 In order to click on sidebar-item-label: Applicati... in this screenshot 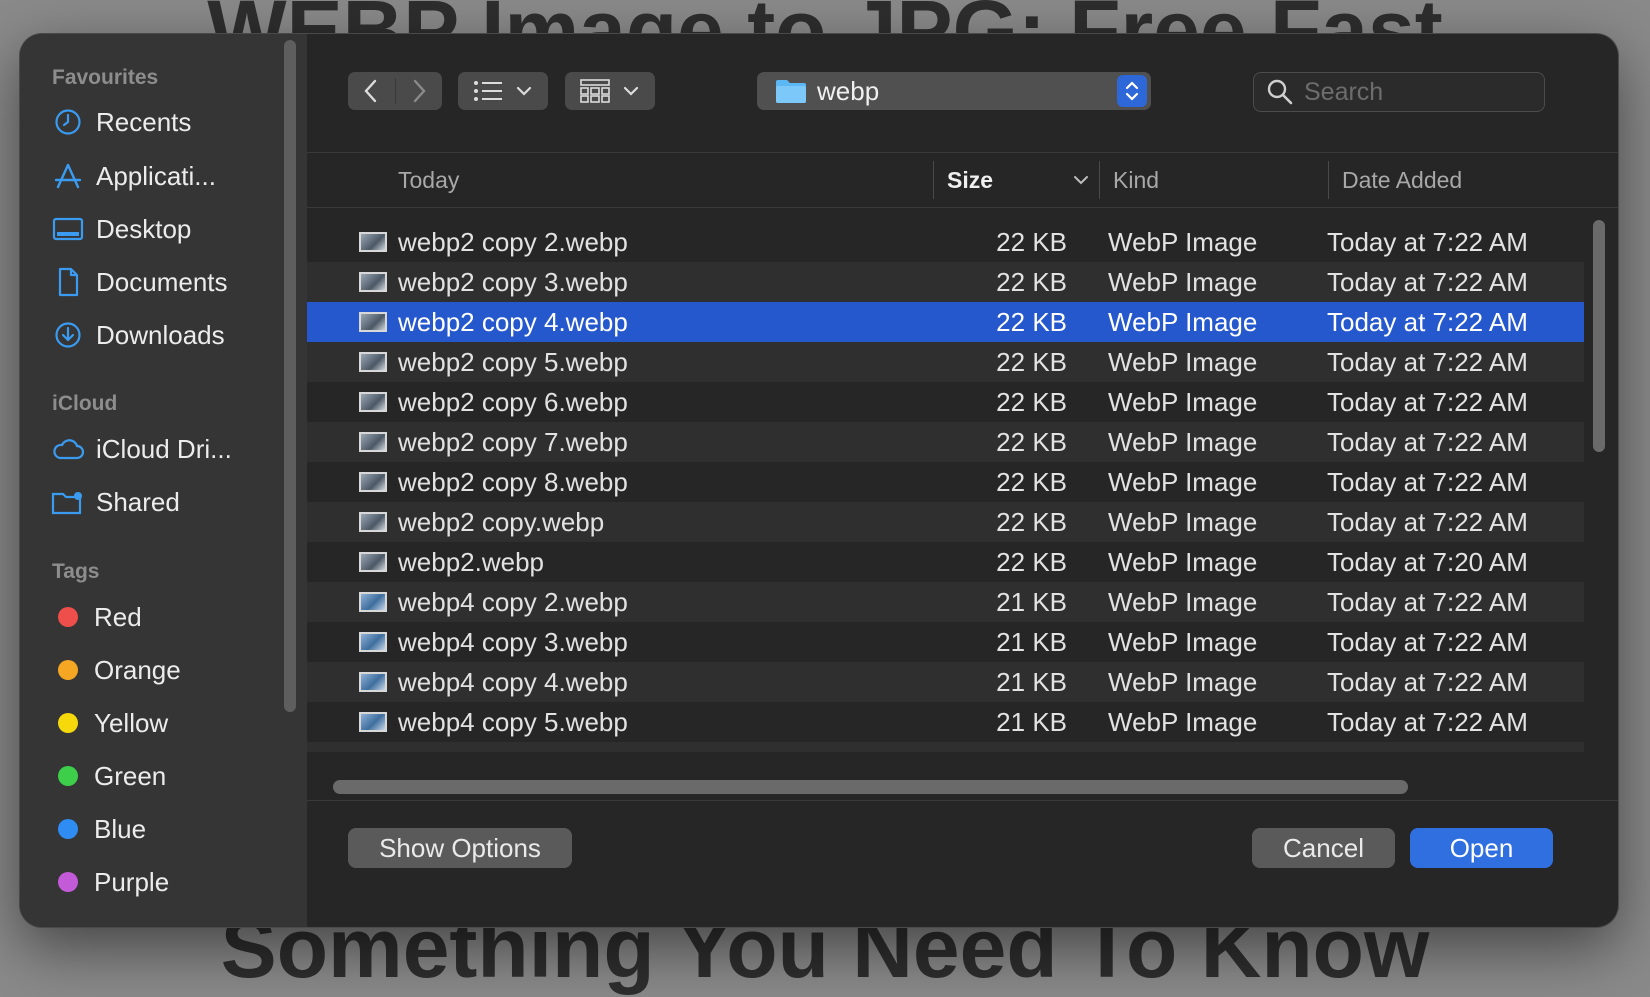, I will do `click(156, 175)`.